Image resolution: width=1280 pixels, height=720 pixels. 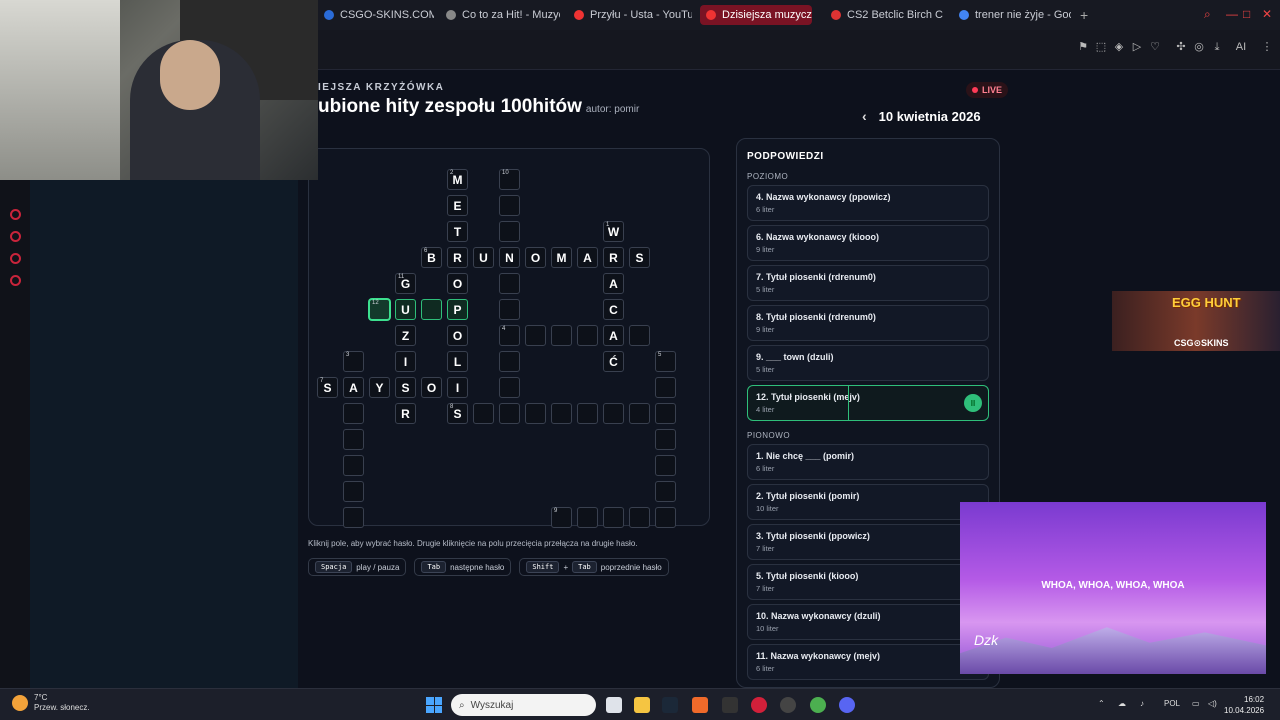 I want to click on shield-icon: ◈, so click(x=1119, y=47).